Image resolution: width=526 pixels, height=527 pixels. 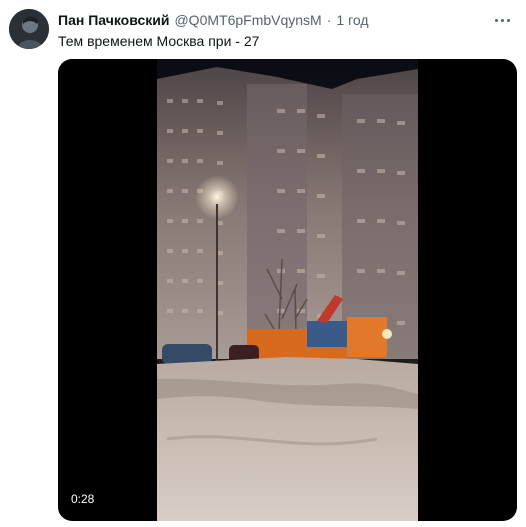 What do you see at coordinates (352, 20) in the screenshot?
I see `tweet-timestamp: 1 год` at bounding box center [352, 20].